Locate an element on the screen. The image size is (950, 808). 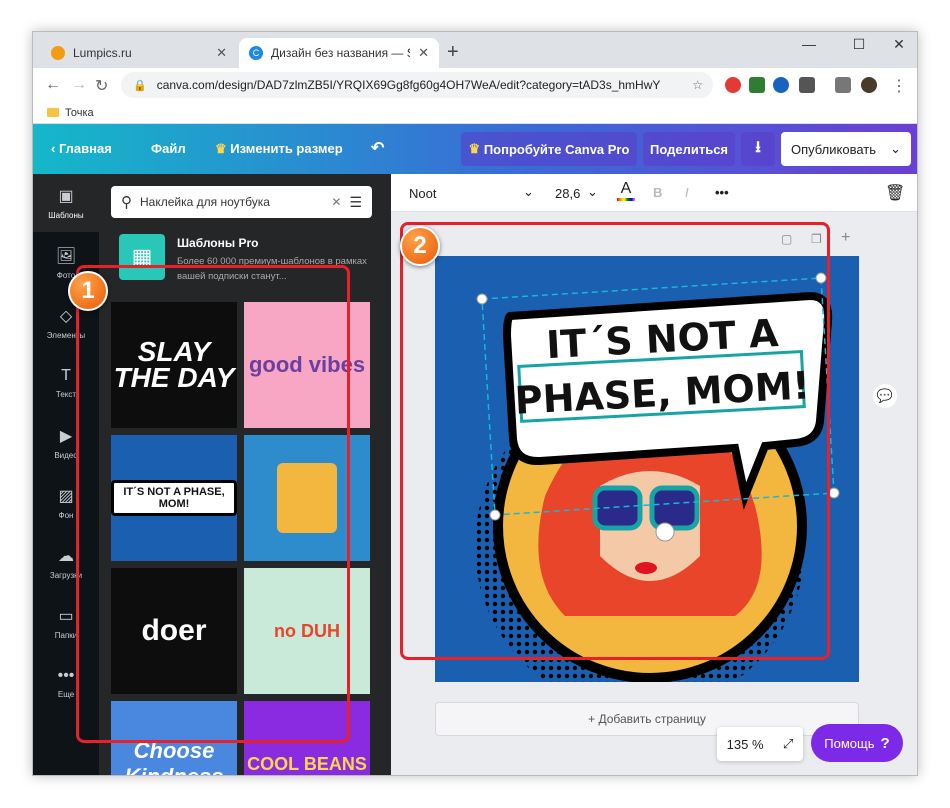
comment-icon: 💬 is located at coordinates (885, 396).